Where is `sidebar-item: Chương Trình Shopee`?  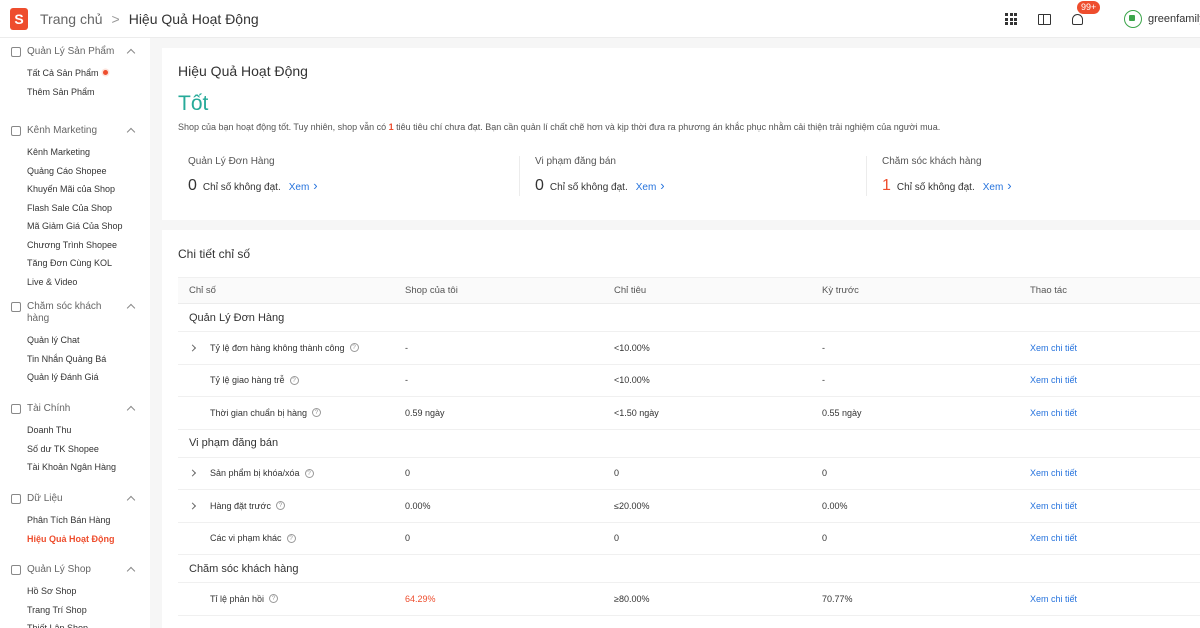 sidebar-item: Chương Trình Shopee is located at coordinates (80, 245).